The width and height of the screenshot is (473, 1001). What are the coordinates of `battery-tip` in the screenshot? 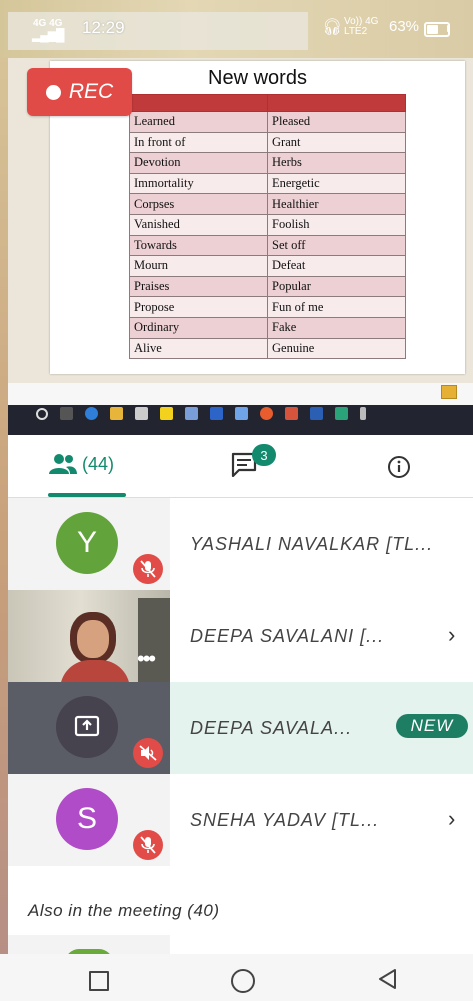 It's located at (448, 28).